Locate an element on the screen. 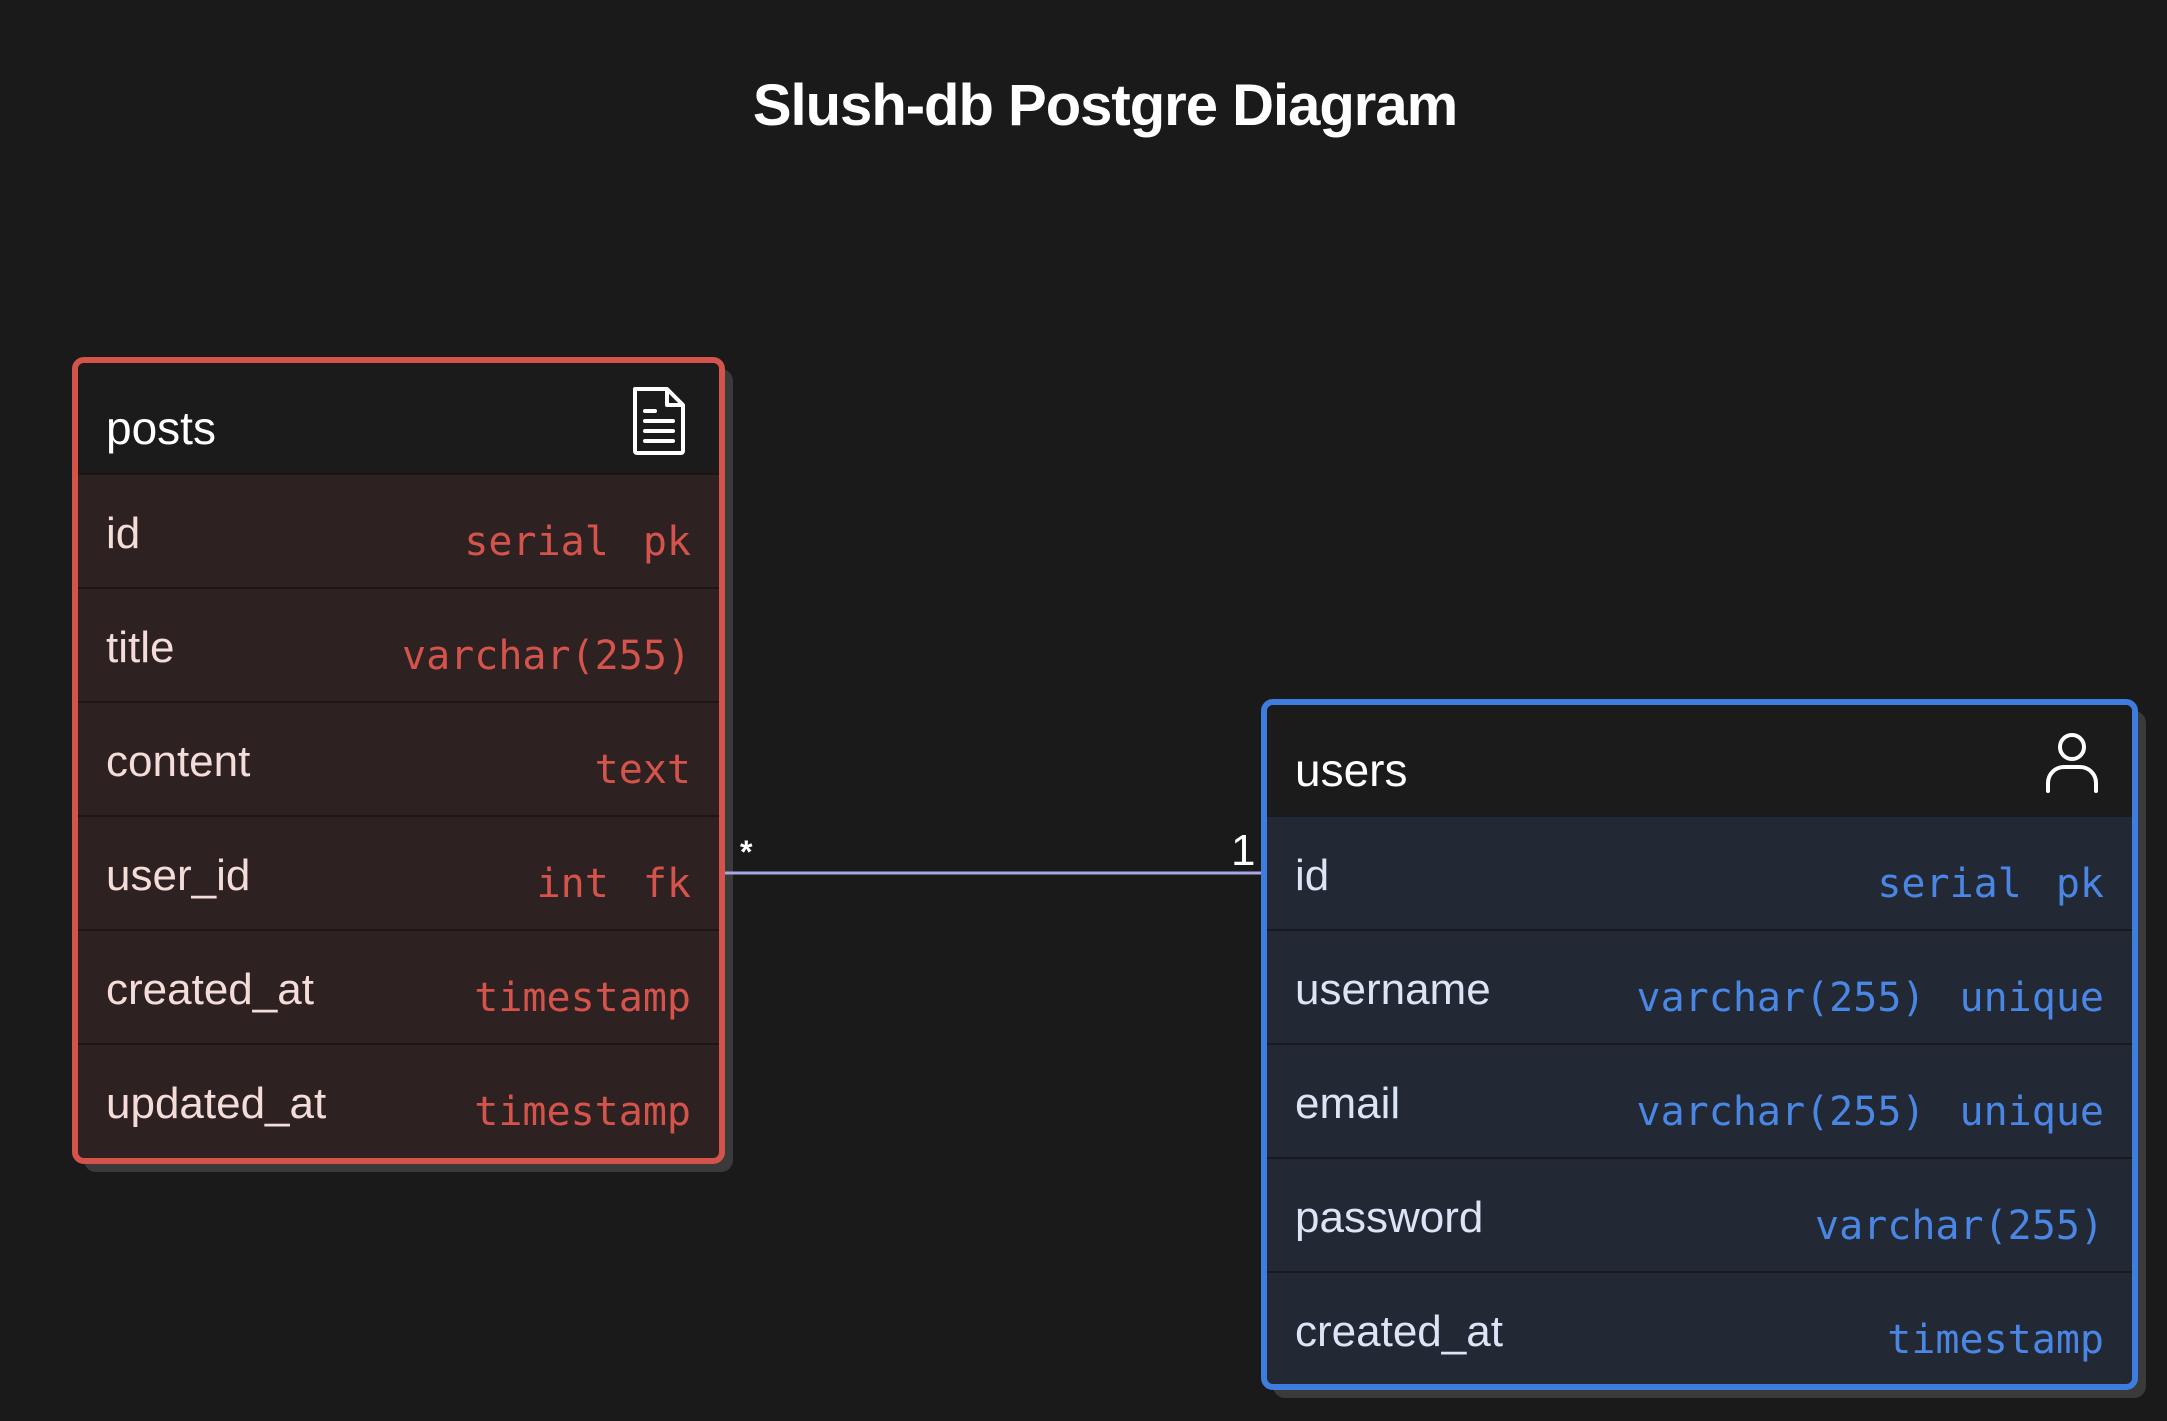 This screenshot has height=1421, width=2167. posts-field-row: id serial pk is located at coordinates (398, 530).